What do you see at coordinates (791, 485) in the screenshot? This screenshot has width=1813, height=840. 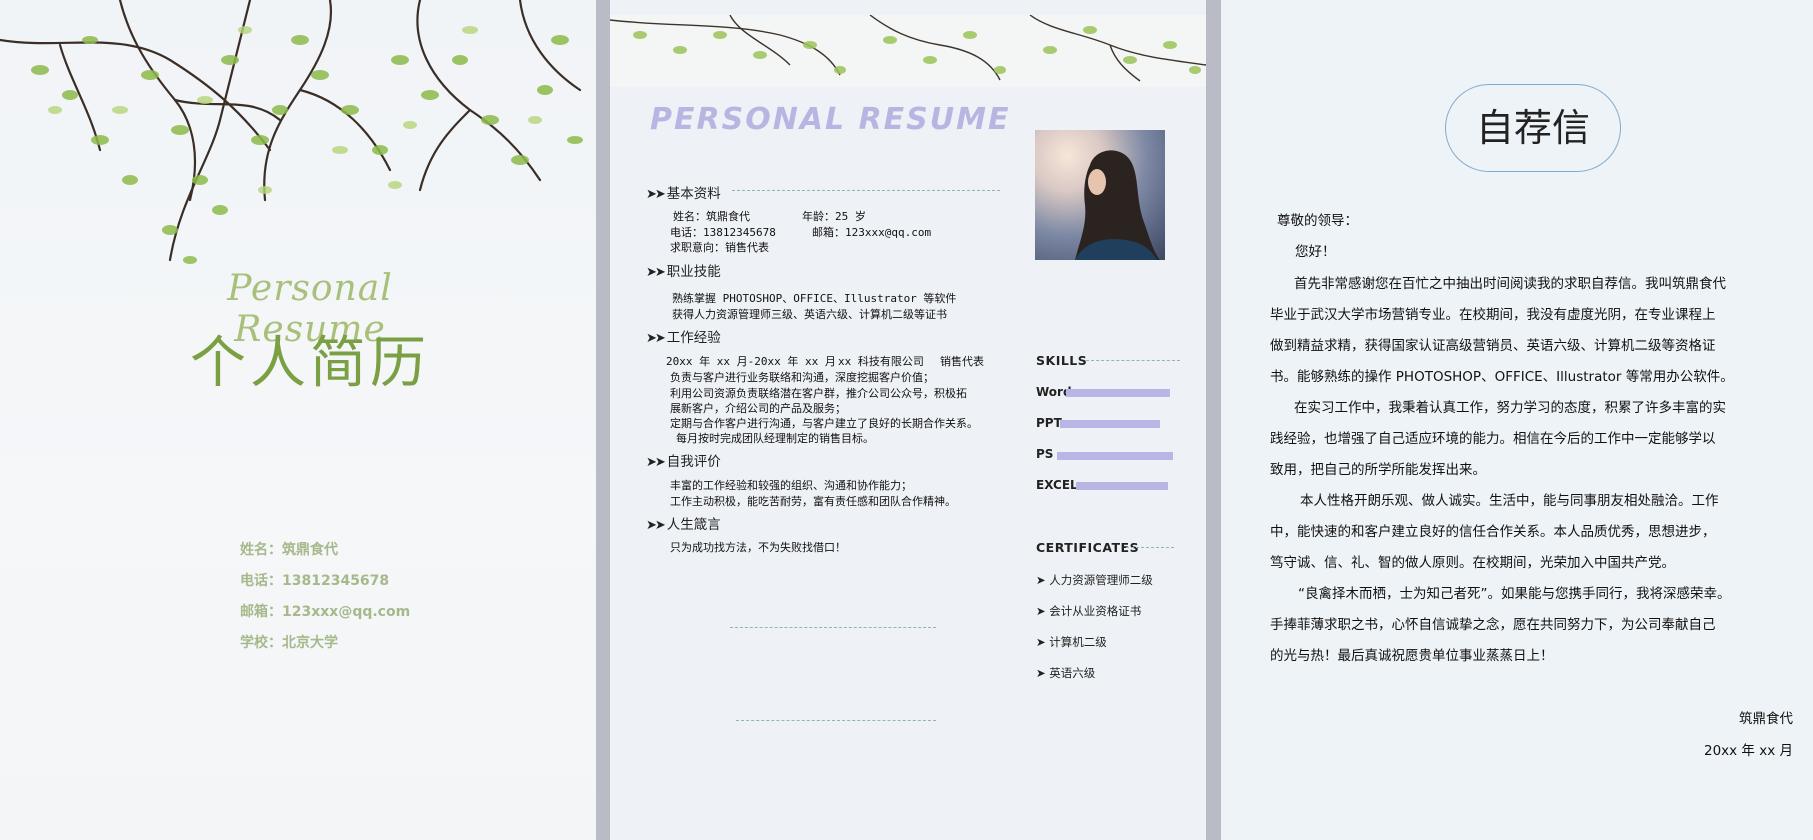 I see `evaluation-line-1: 丰富的工作经验和较强的组织、沟通和协作能力；` at bounding box center [791, 485].